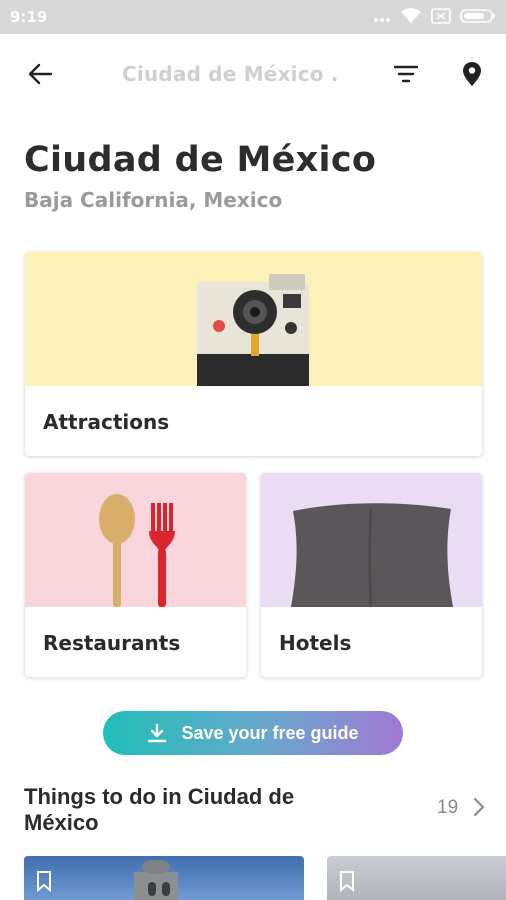 The image size is (506, 900). Describe the element at coordinates (253, 330) in the screenshot. I see `camera-illustration` at that location.